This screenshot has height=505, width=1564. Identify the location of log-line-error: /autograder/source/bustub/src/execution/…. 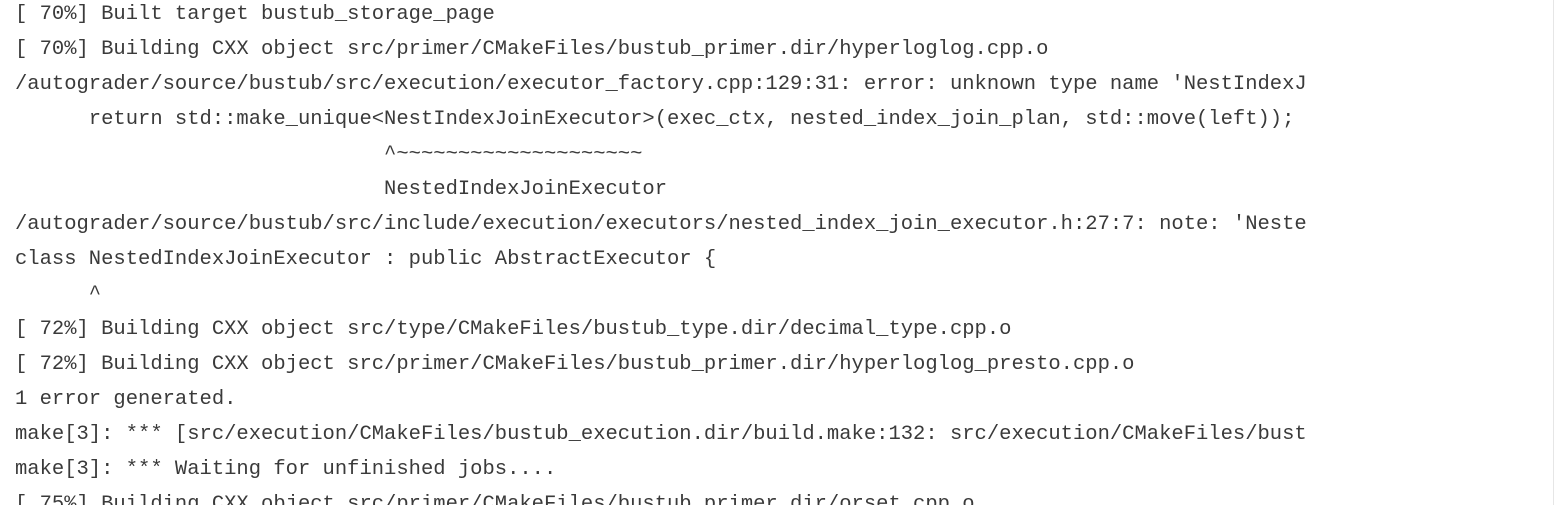
(661, 84).